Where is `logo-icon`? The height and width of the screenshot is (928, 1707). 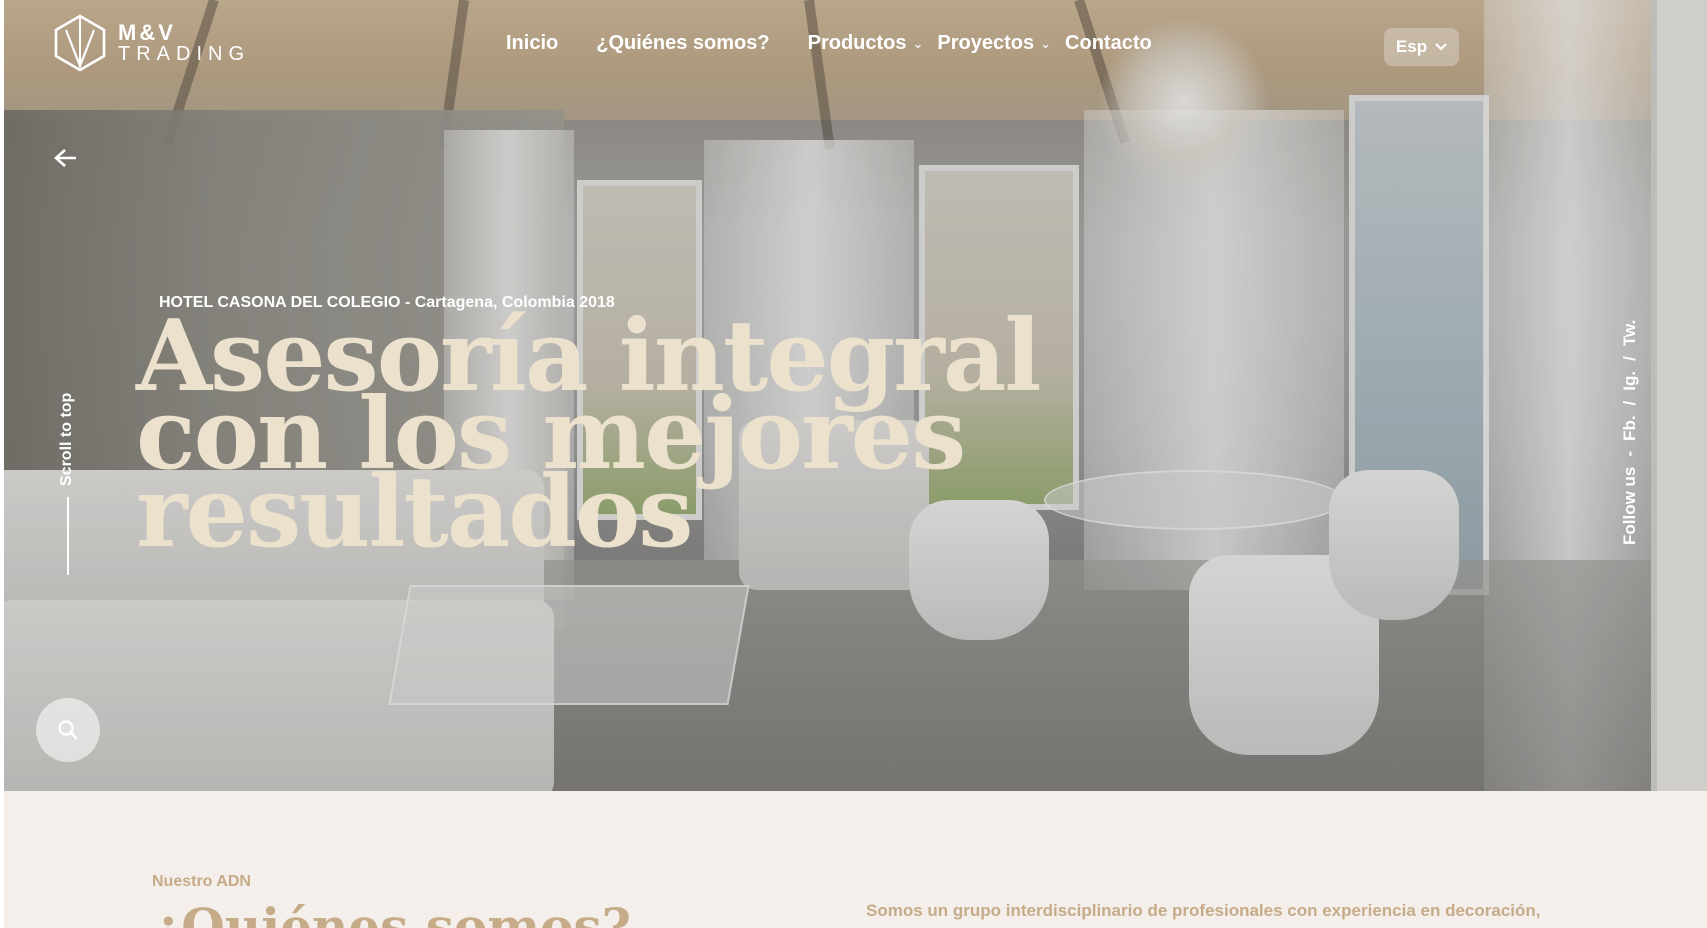 logo-icon is located at coordinates (80, 43).